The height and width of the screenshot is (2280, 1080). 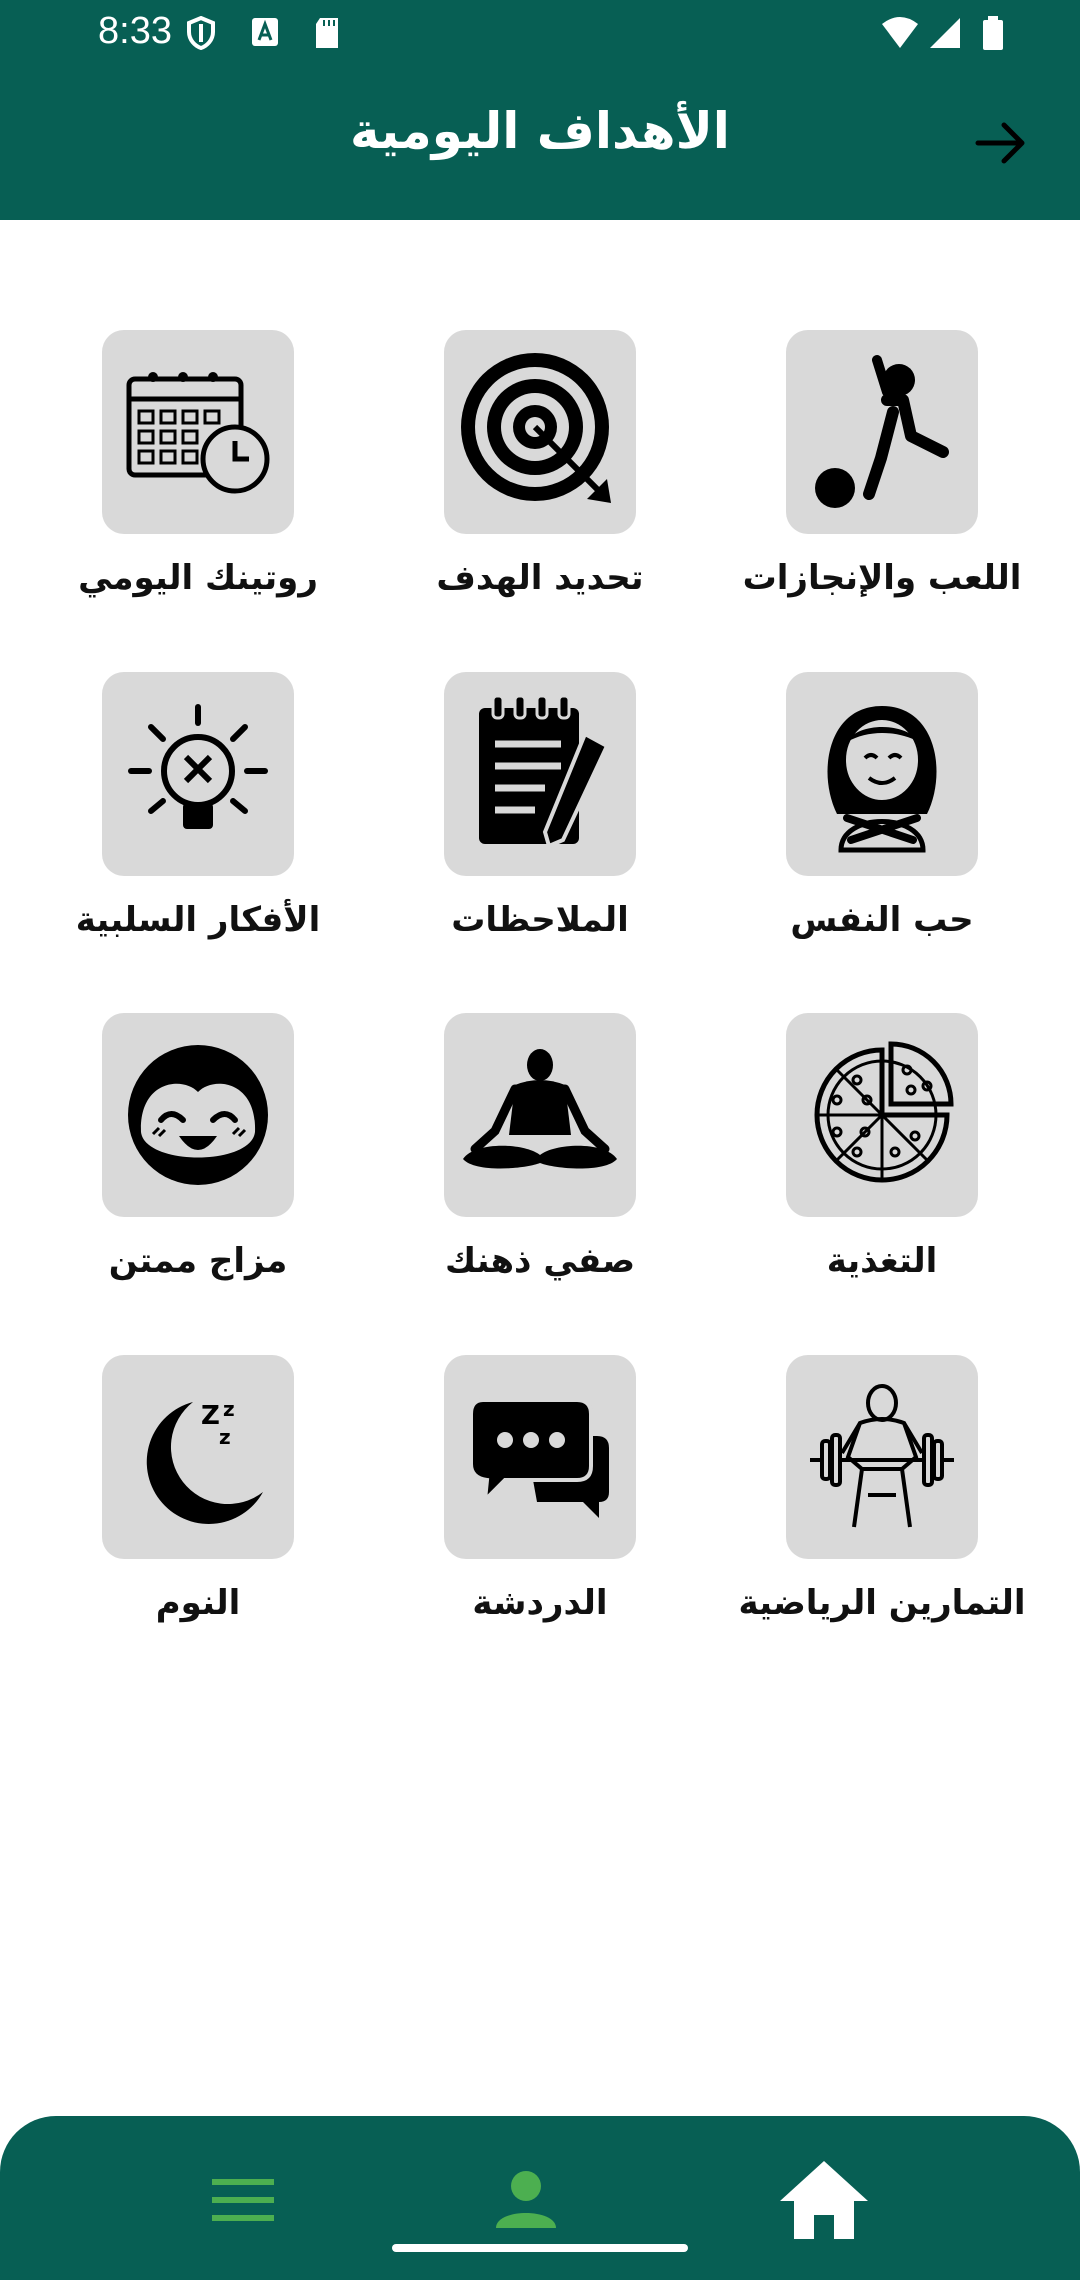 What do you see at coordinates (540, 33) in the screenshot?
I see `status-bar: 8:33` at bounding box center [540, 33].